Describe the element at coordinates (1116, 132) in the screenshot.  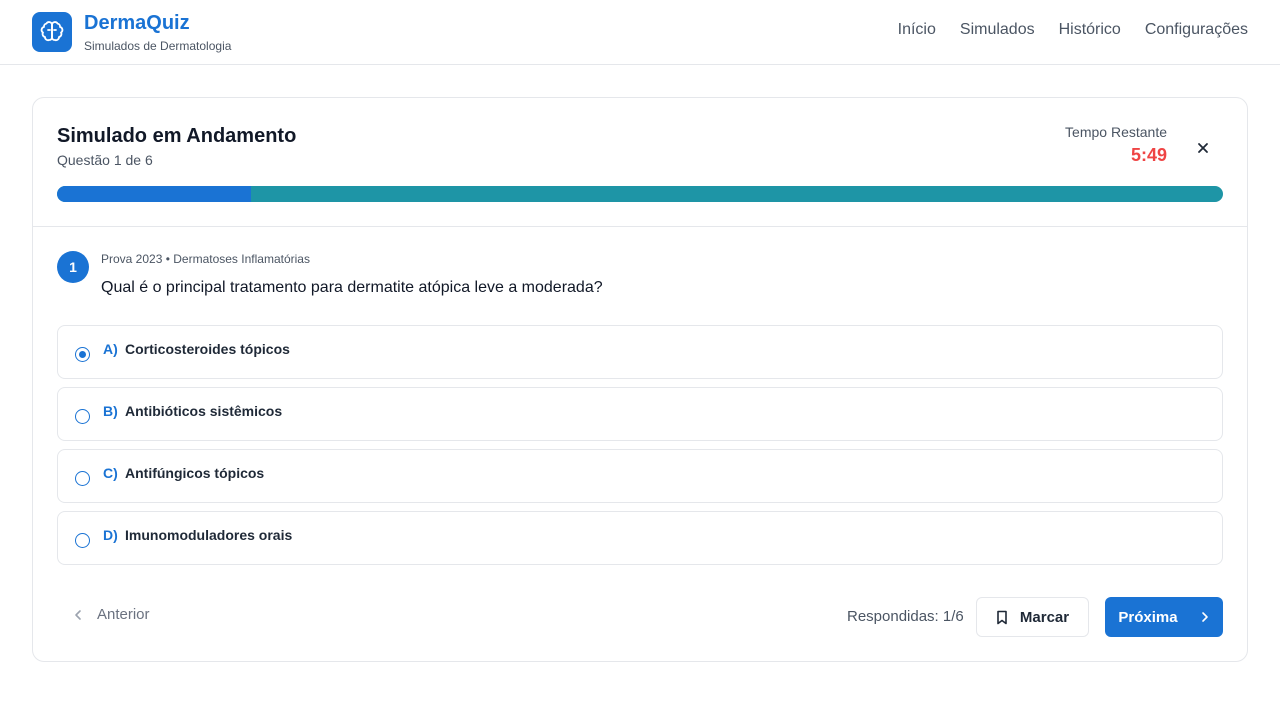
I see `timer-label: Tempo Restante` at that location.